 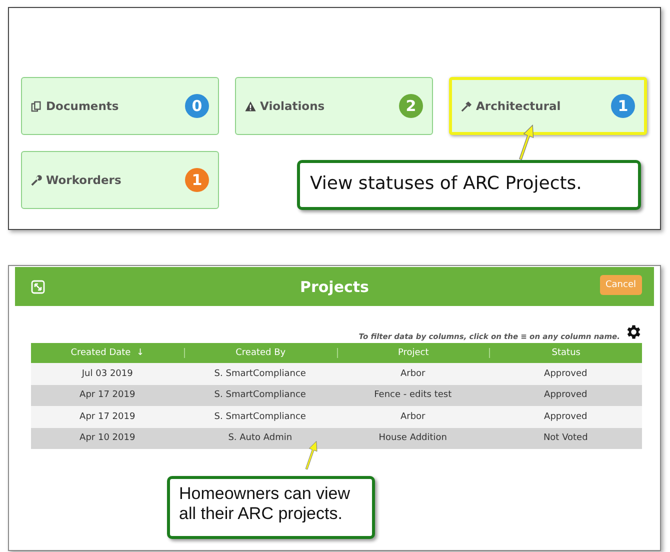 What do you see at coordinates (566, 353) in the screenshot?
I see `column-header: Status` at bounding box center [566, 353].